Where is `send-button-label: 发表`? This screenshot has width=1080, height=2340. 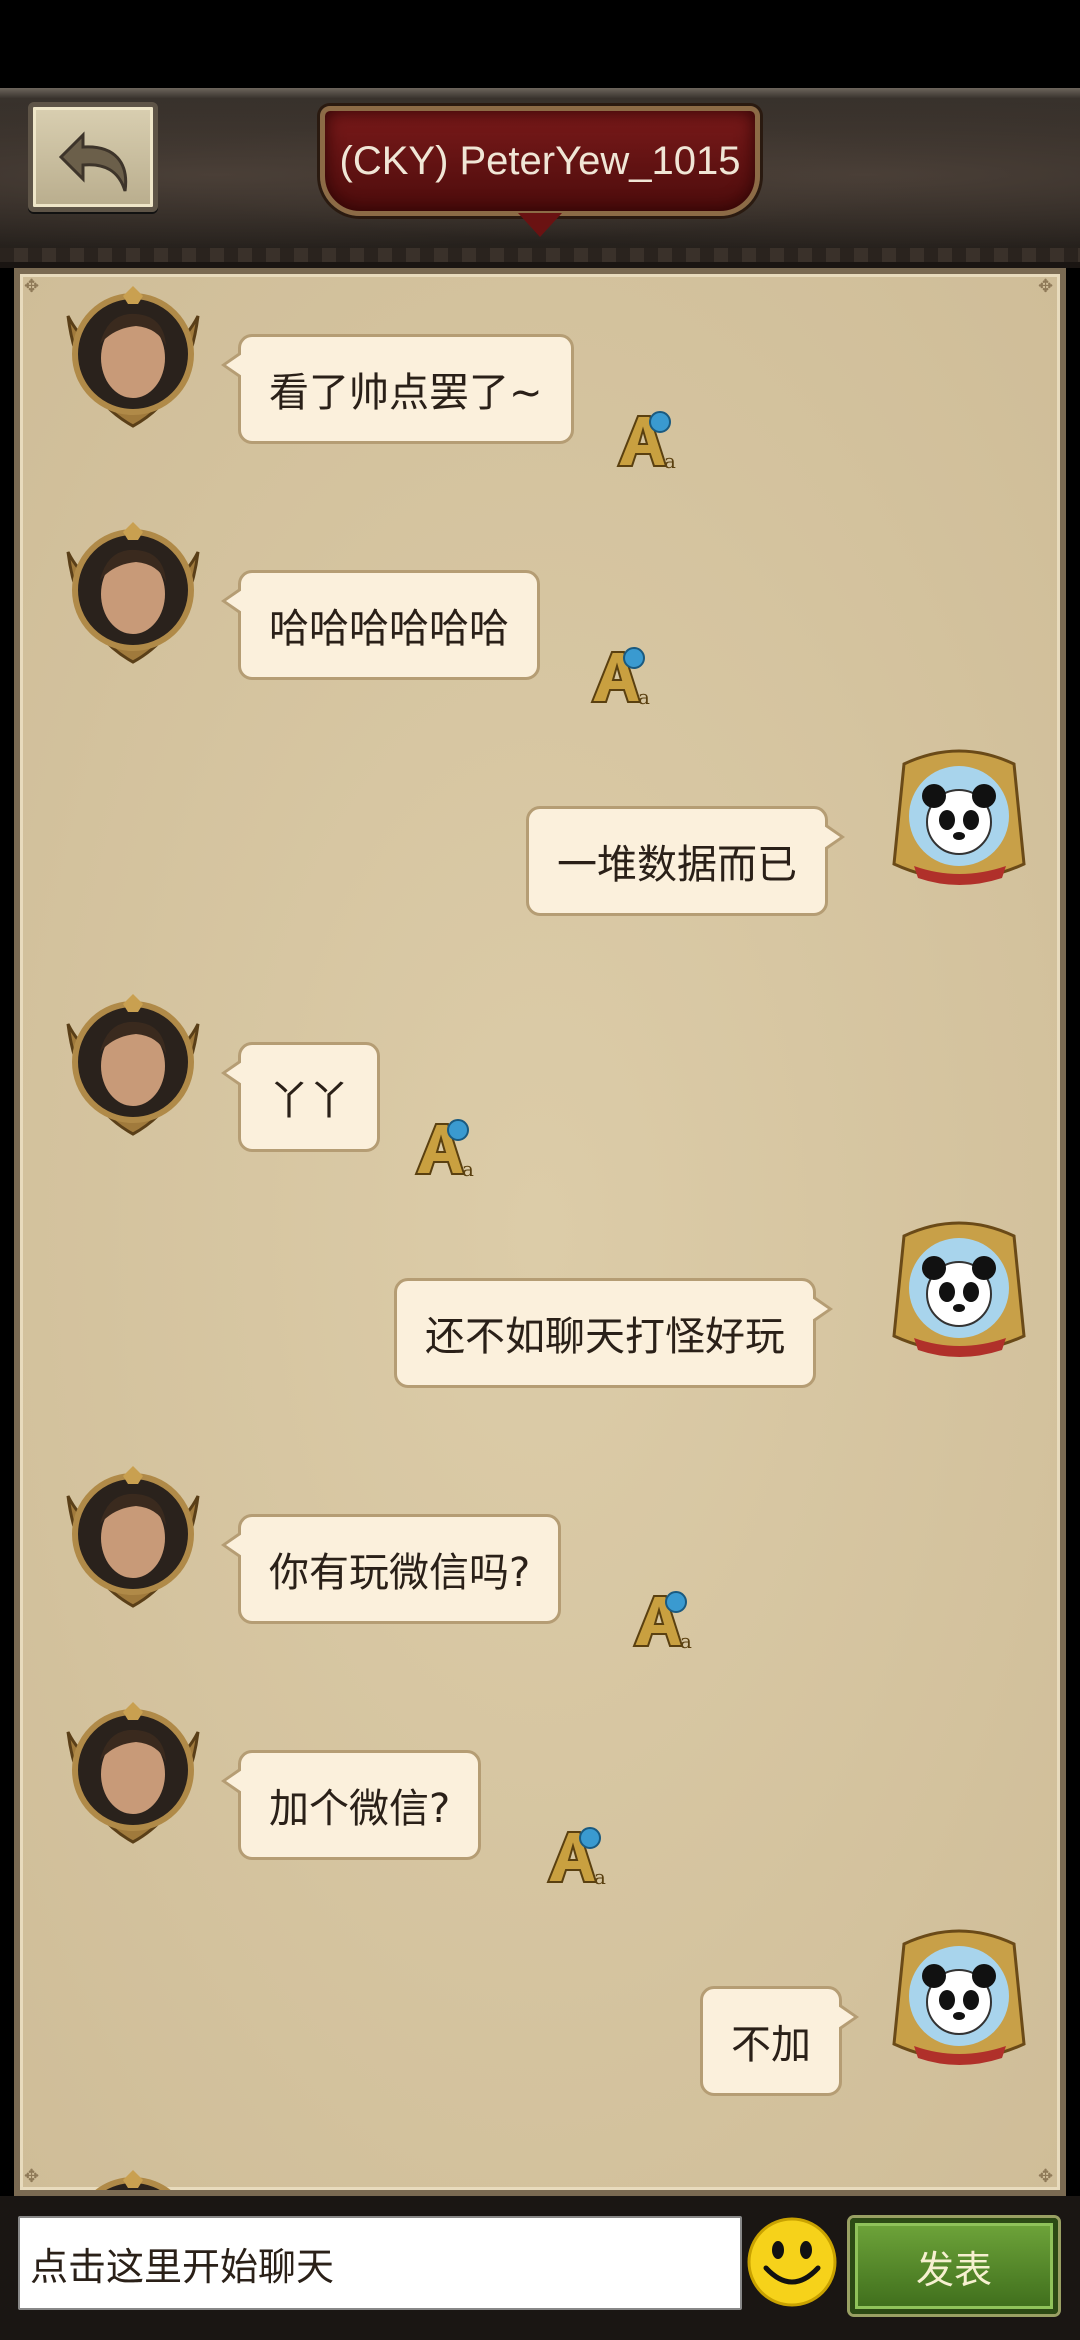
send-button-label: 发表 is located at coordinates (953, 2269).